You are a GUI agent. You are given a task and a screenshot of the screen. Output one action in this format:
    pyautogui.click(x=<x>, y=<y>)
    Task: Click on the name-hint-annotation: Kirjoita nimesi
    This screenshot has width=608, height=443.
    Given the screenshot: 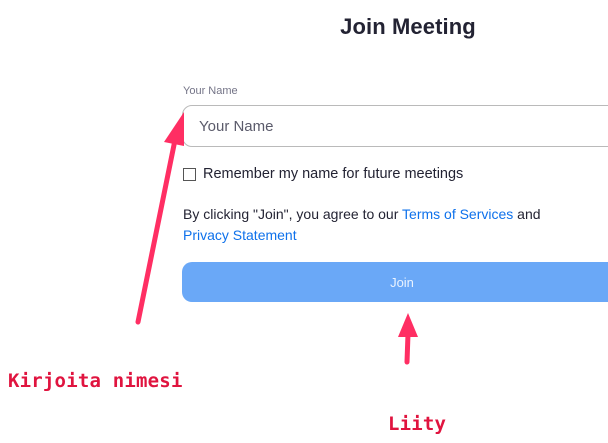 What is the action you would take?
    pyautogui.click(x=95, y=381)
    